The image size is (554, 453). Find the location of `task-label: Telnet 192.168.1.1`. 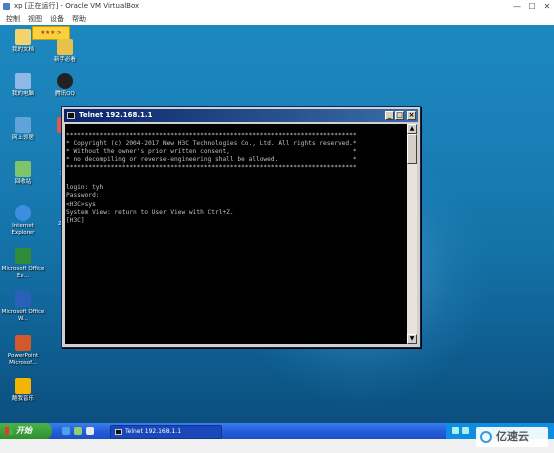

task-label: Telnet 192.168.1.1 is located at coordinates (153, 431).